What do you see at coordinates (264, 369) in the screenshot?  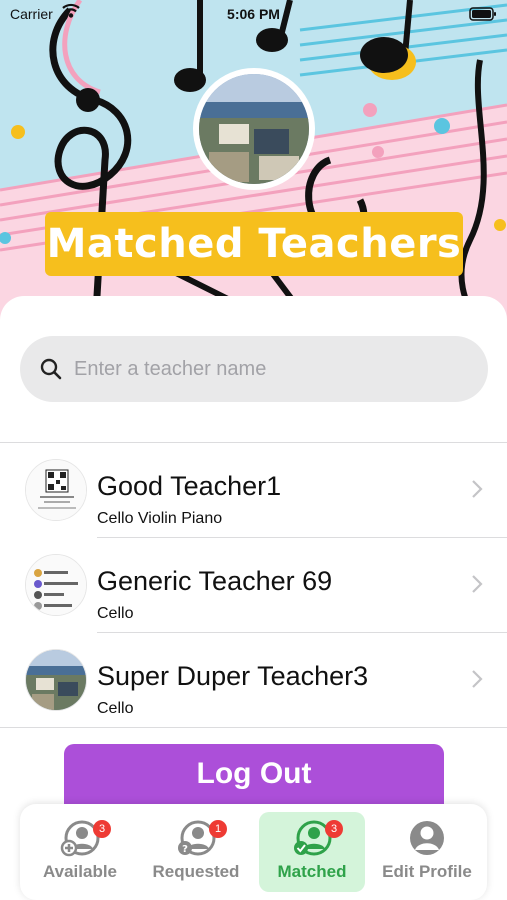 I see `search-input` at bounding box center [264, 369].